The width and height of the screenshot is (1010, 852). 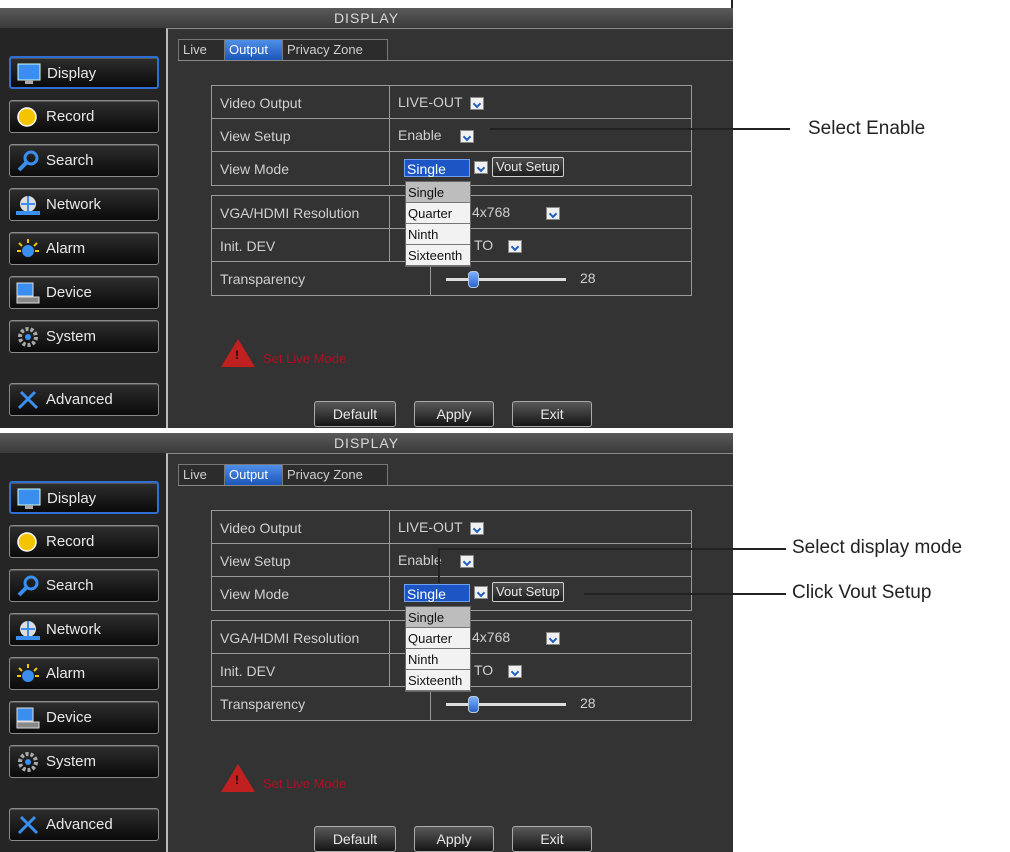 I want to click on view-setup-label: View Setup, so click(x=255, y=561).